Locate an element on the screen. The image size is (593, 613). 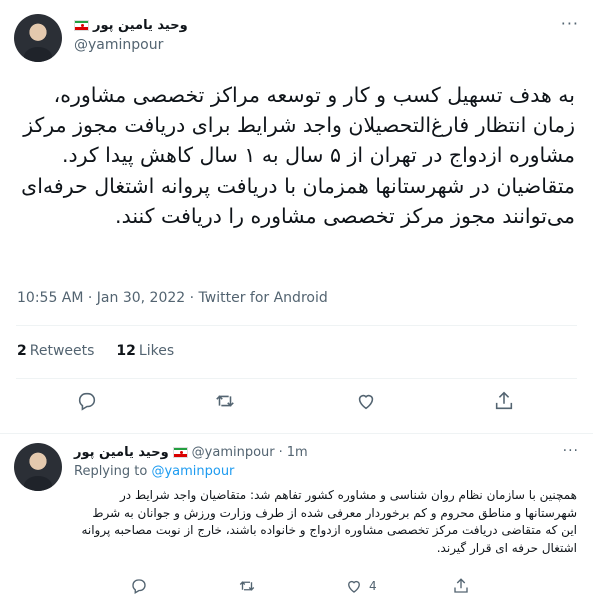
tweet-stats: 2 Retweets 12 Likes is located at coordinates (95, 351).